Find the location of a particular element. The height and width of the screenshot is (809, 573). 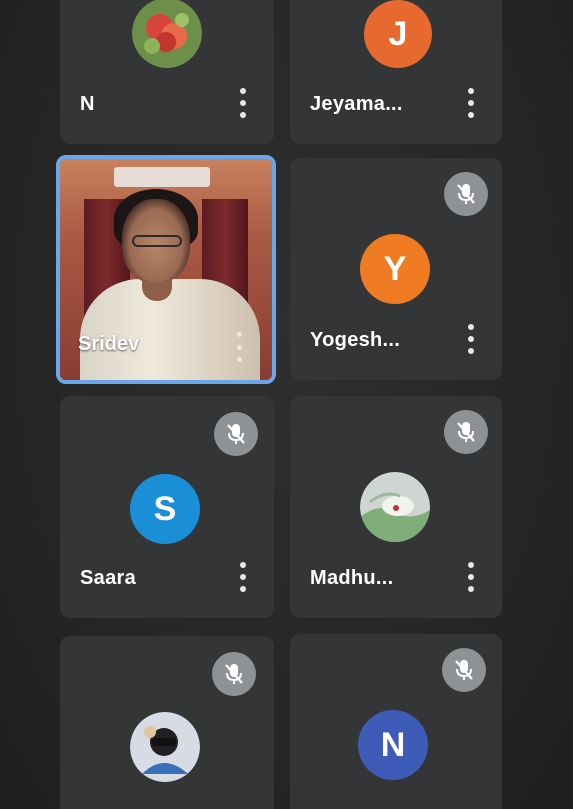

participant-tile-saara: S Saara is located at coordinates (167, 507).